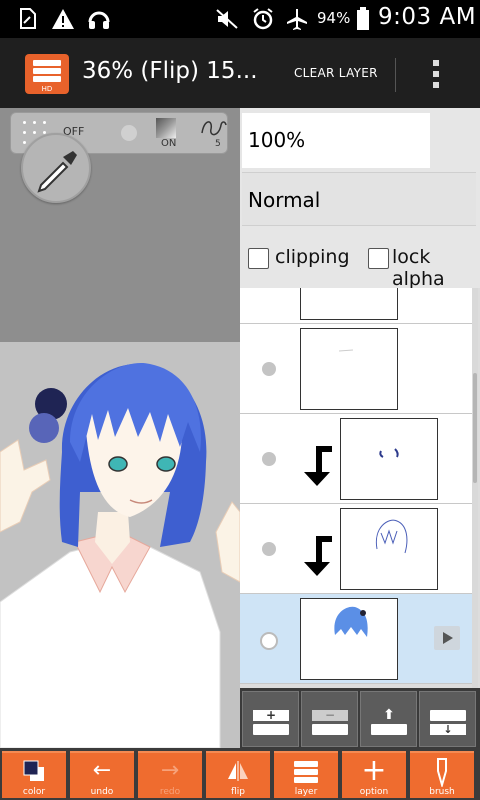 The height and width of the screenshot is (800, 480). I want to click on eyedropper-icon, so click(57, 172).